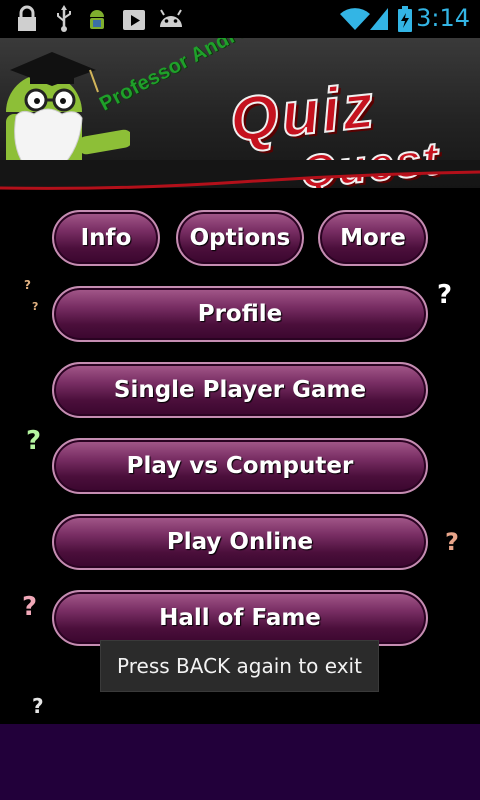 The width and height of the screenshot is (480, 800). Describe the element at coordinates (239, 666) in the screenshot. I see `exit-toast: Press BACK again to exit` at that location.